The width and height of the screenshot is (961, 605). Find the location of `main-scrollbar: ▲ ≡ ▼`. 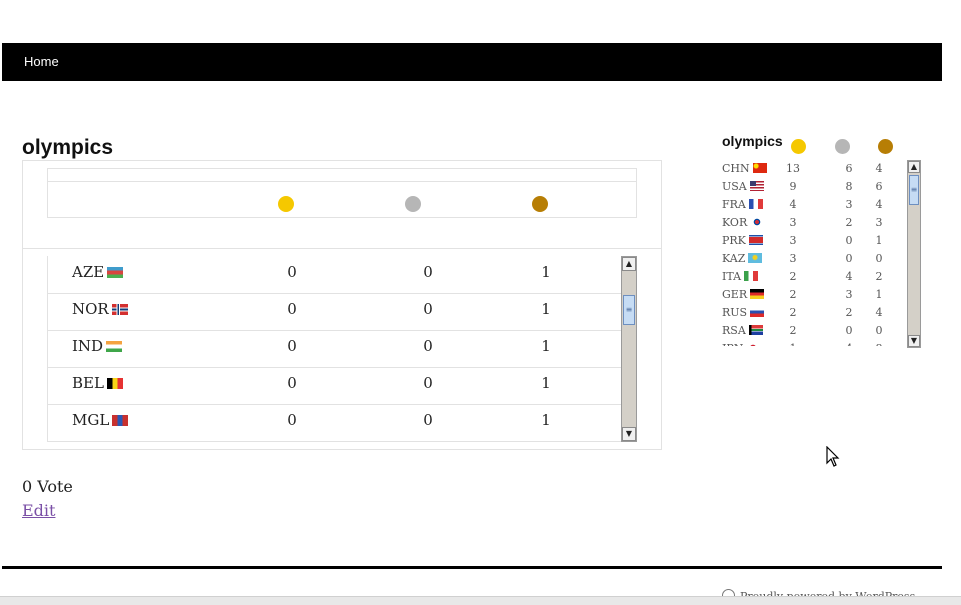

main-scrollbar: ▲ ≡ ▼ is located at coordinates (629, 349).